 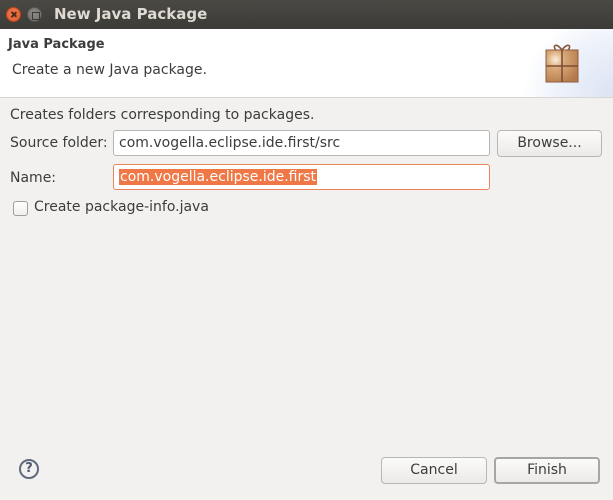 I want to click on cancel-button: Cancel, so click(x=434, y=470).